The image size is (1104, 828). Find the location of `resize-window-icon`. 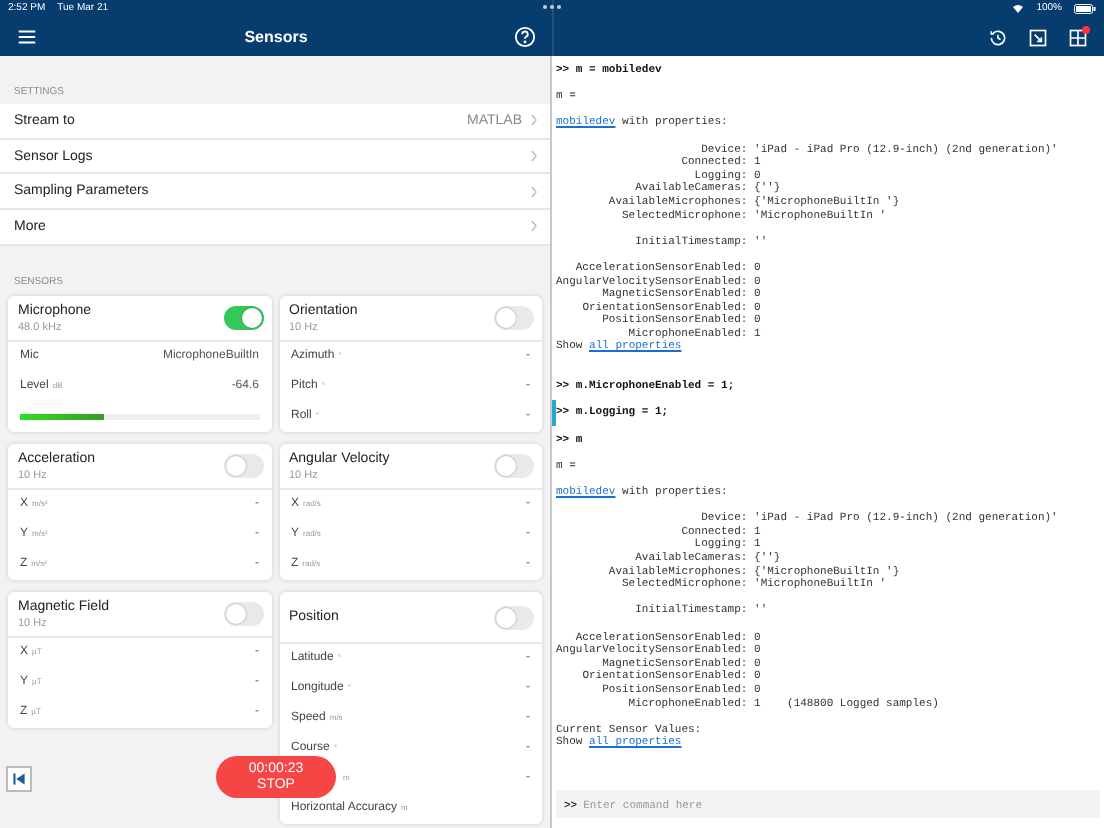

resize-window-icon is located at coordinates (1038, 37).